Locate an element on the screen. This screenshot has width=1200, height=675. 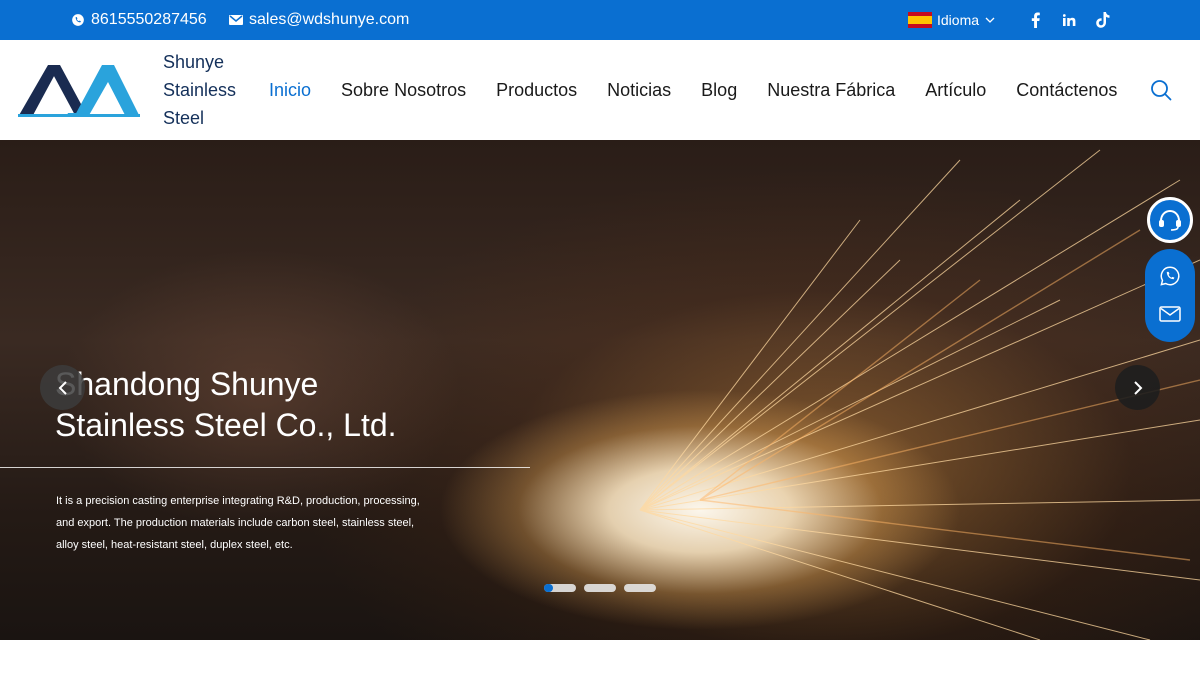
tiktok-icon is located at coordinates (1103, 20).